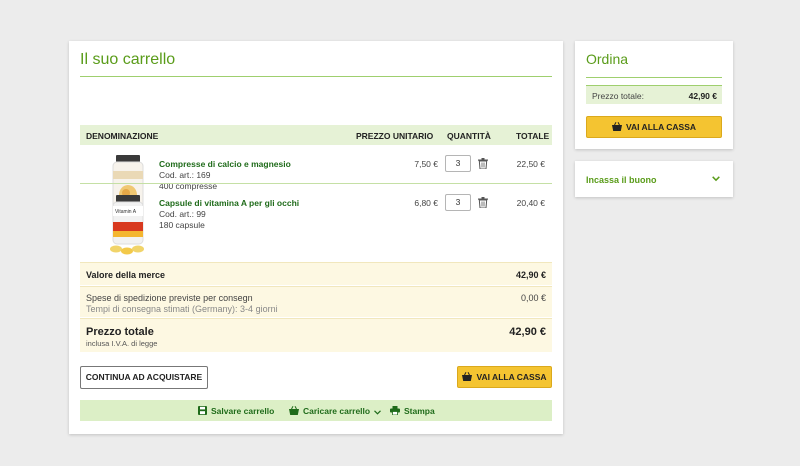  What do you see at coordinates (654, 77) in the screenshot?
I see `order-title-divider` at bounding box center [654, 77].